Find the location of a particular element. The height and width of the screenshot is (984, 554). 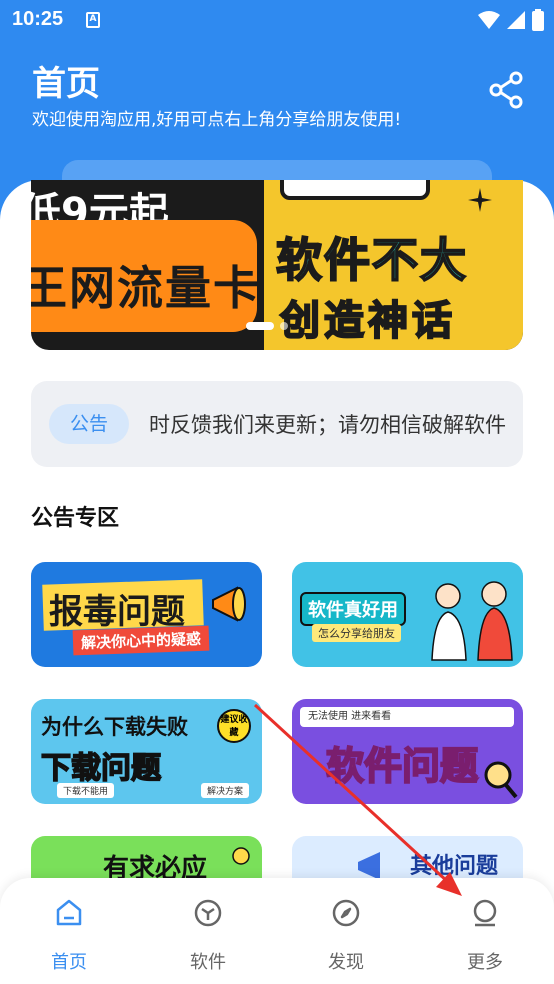

bottom-navigation: 首页 软件 发现 更多 is located at coordinates (277, 931).